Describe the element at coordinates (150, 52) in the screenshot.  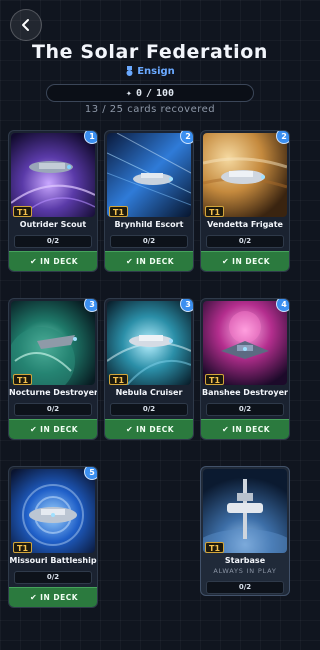
I see `page-title: The Solar Federation` at that location.